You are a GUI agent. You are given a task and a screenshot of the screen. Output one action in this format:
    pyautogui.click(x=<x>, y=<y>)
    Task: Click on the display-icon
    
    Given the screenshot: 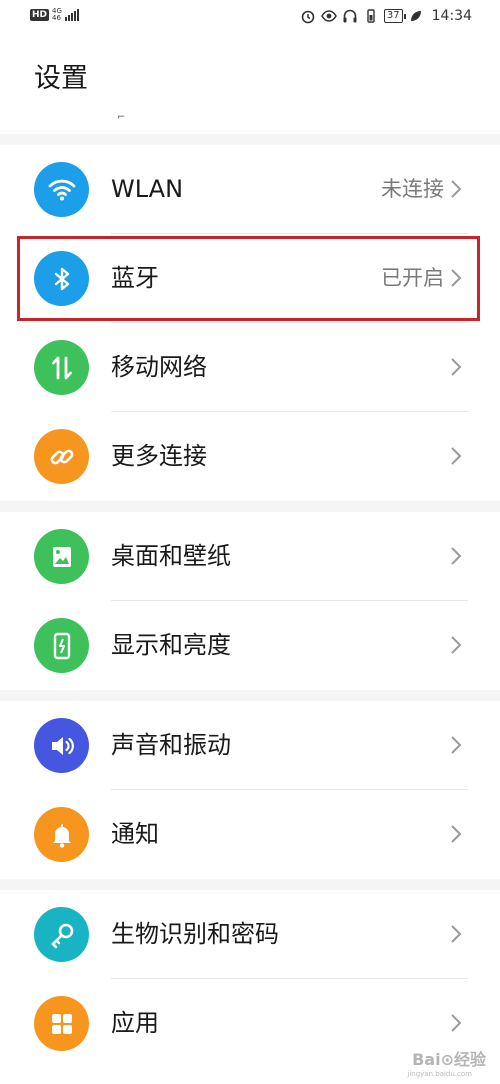 What is the action you would take?
    pyautogui.click(x=61, y=645)
    